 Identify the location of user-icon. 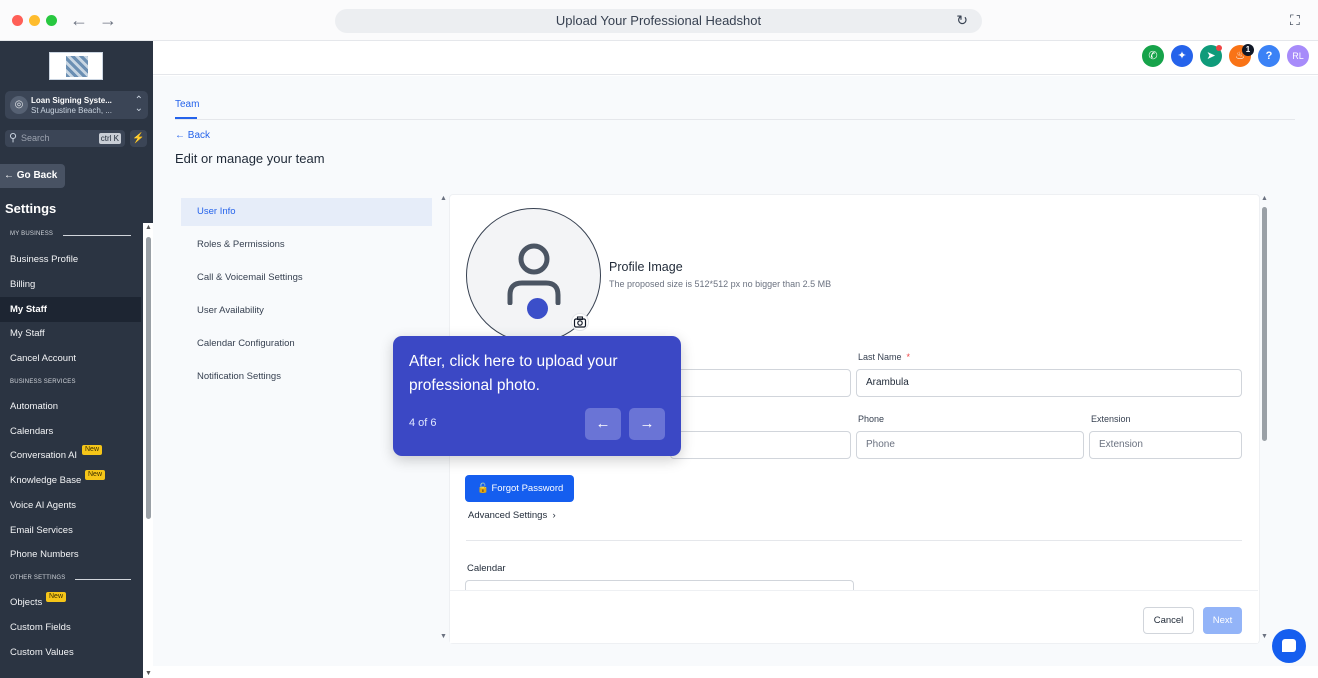
(534, 274).